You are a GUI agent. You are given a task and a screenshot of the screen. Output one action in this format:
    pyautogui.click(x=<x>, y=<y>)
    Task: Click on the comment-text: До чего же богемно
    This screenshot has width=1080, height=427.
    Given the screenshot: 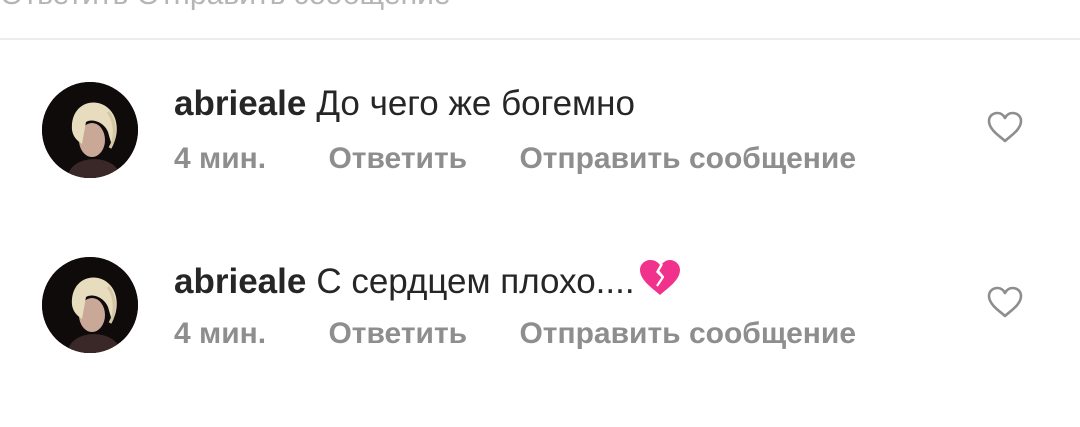 What is the action you would take?
    pyautogui.click(x=475, y=103)
    